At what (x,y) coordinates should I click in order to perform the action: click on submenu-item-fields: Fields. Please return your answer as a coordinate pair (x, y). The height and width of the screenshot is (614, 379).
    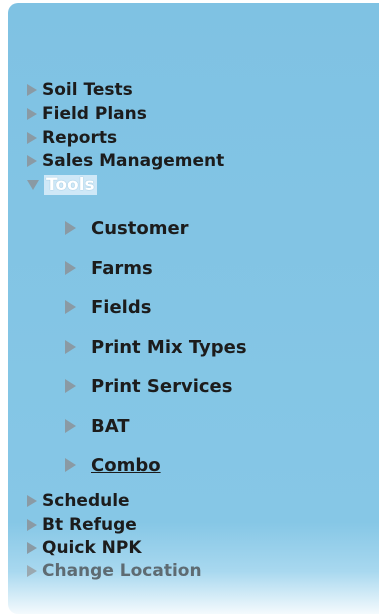
    Looking at the image, I should click on (108, 307).